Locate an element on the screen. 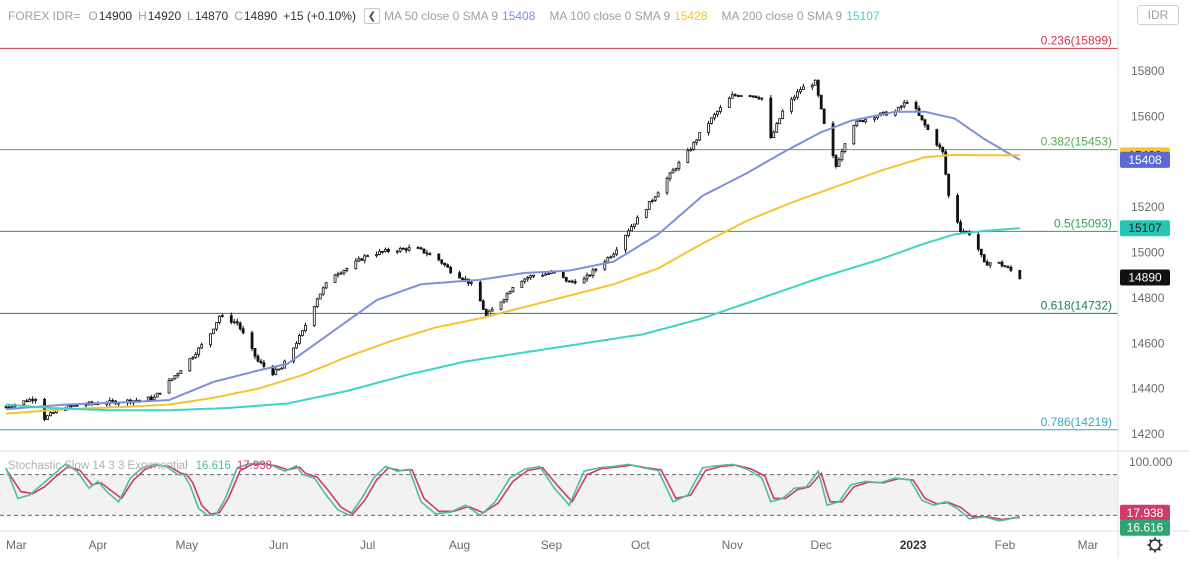 The image size is (1189, 563). fib-level-label: 0.236(15899) is located at coordinates (1076, 40).